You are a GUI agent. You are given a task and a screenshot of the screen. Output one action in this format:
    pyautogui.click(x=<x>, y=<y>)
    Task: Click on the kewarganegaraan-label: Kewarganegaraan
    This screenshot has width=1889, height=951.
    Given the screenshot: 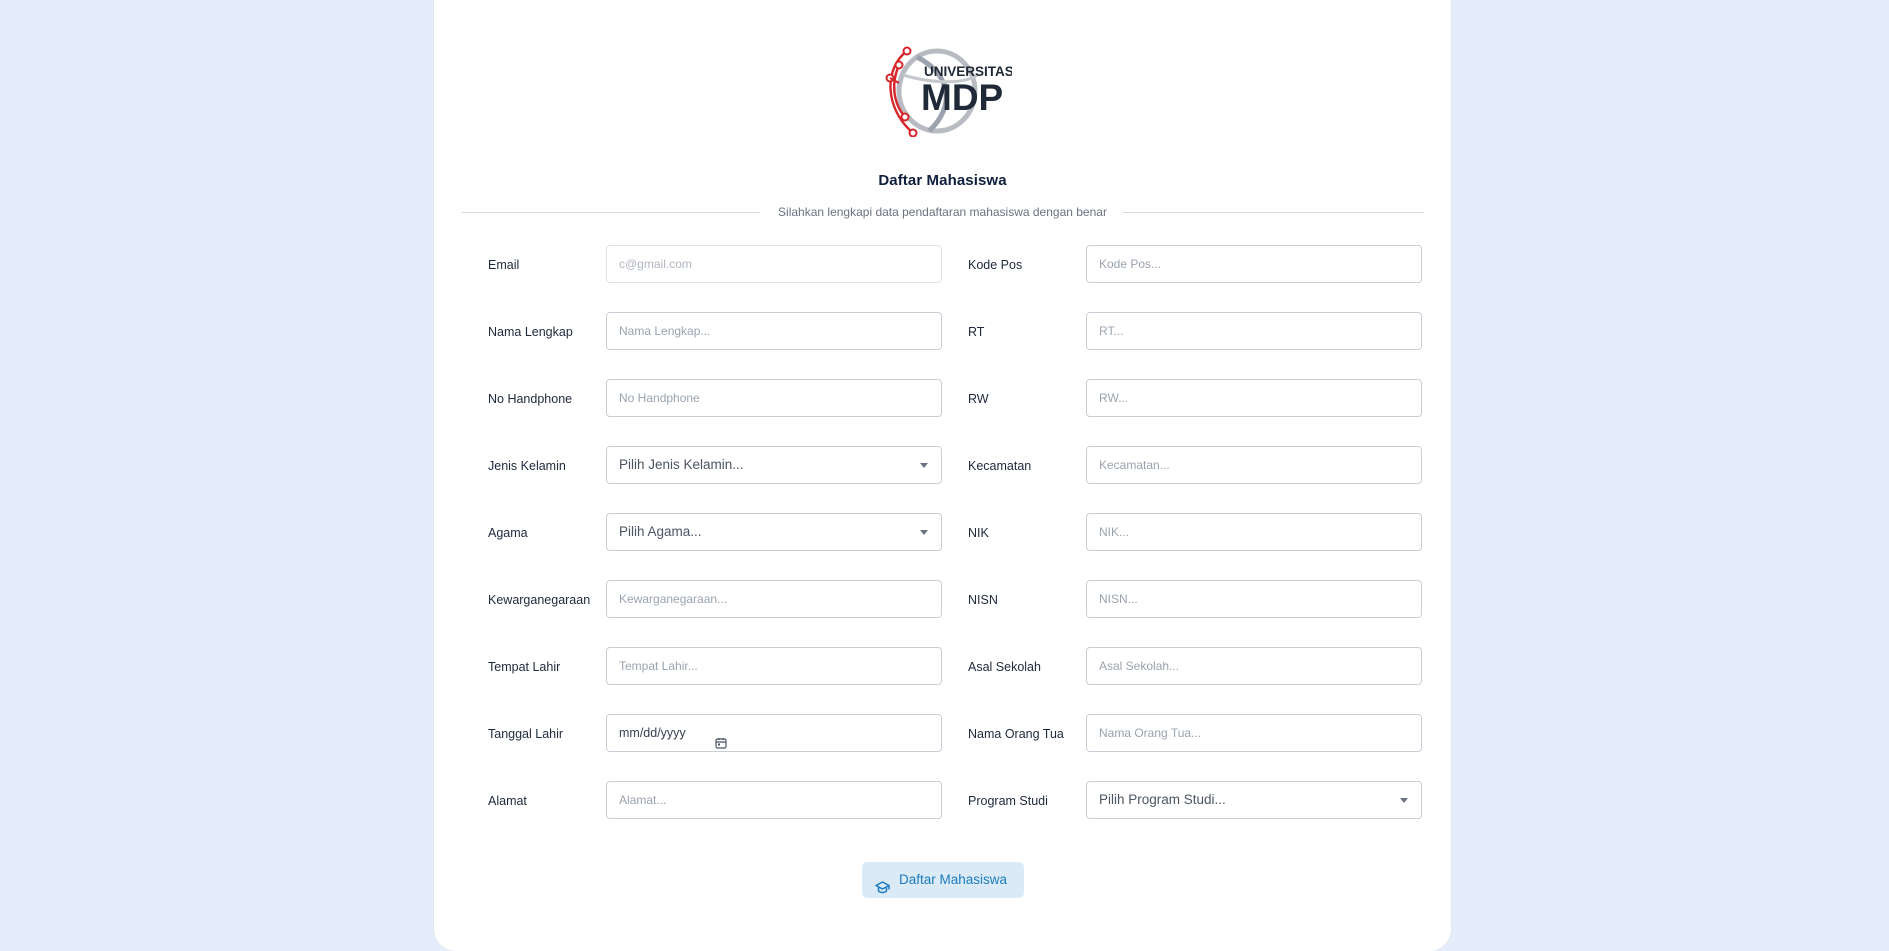 What is the action you would take?
    pyautogui.click(x=539, y=600)
    